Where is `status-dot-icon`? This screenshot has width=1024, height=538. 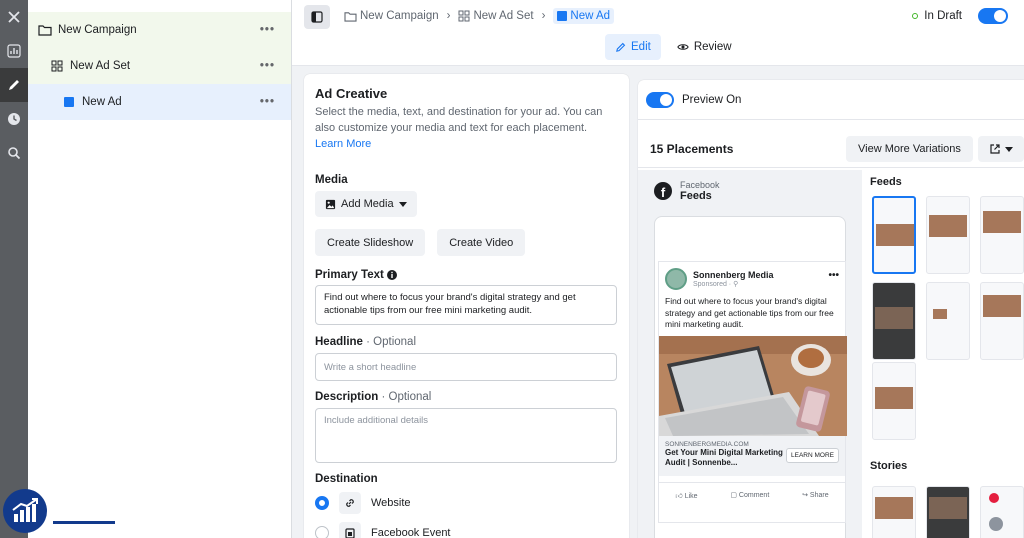
status-dot-icon is located at coordinates (915, 16).